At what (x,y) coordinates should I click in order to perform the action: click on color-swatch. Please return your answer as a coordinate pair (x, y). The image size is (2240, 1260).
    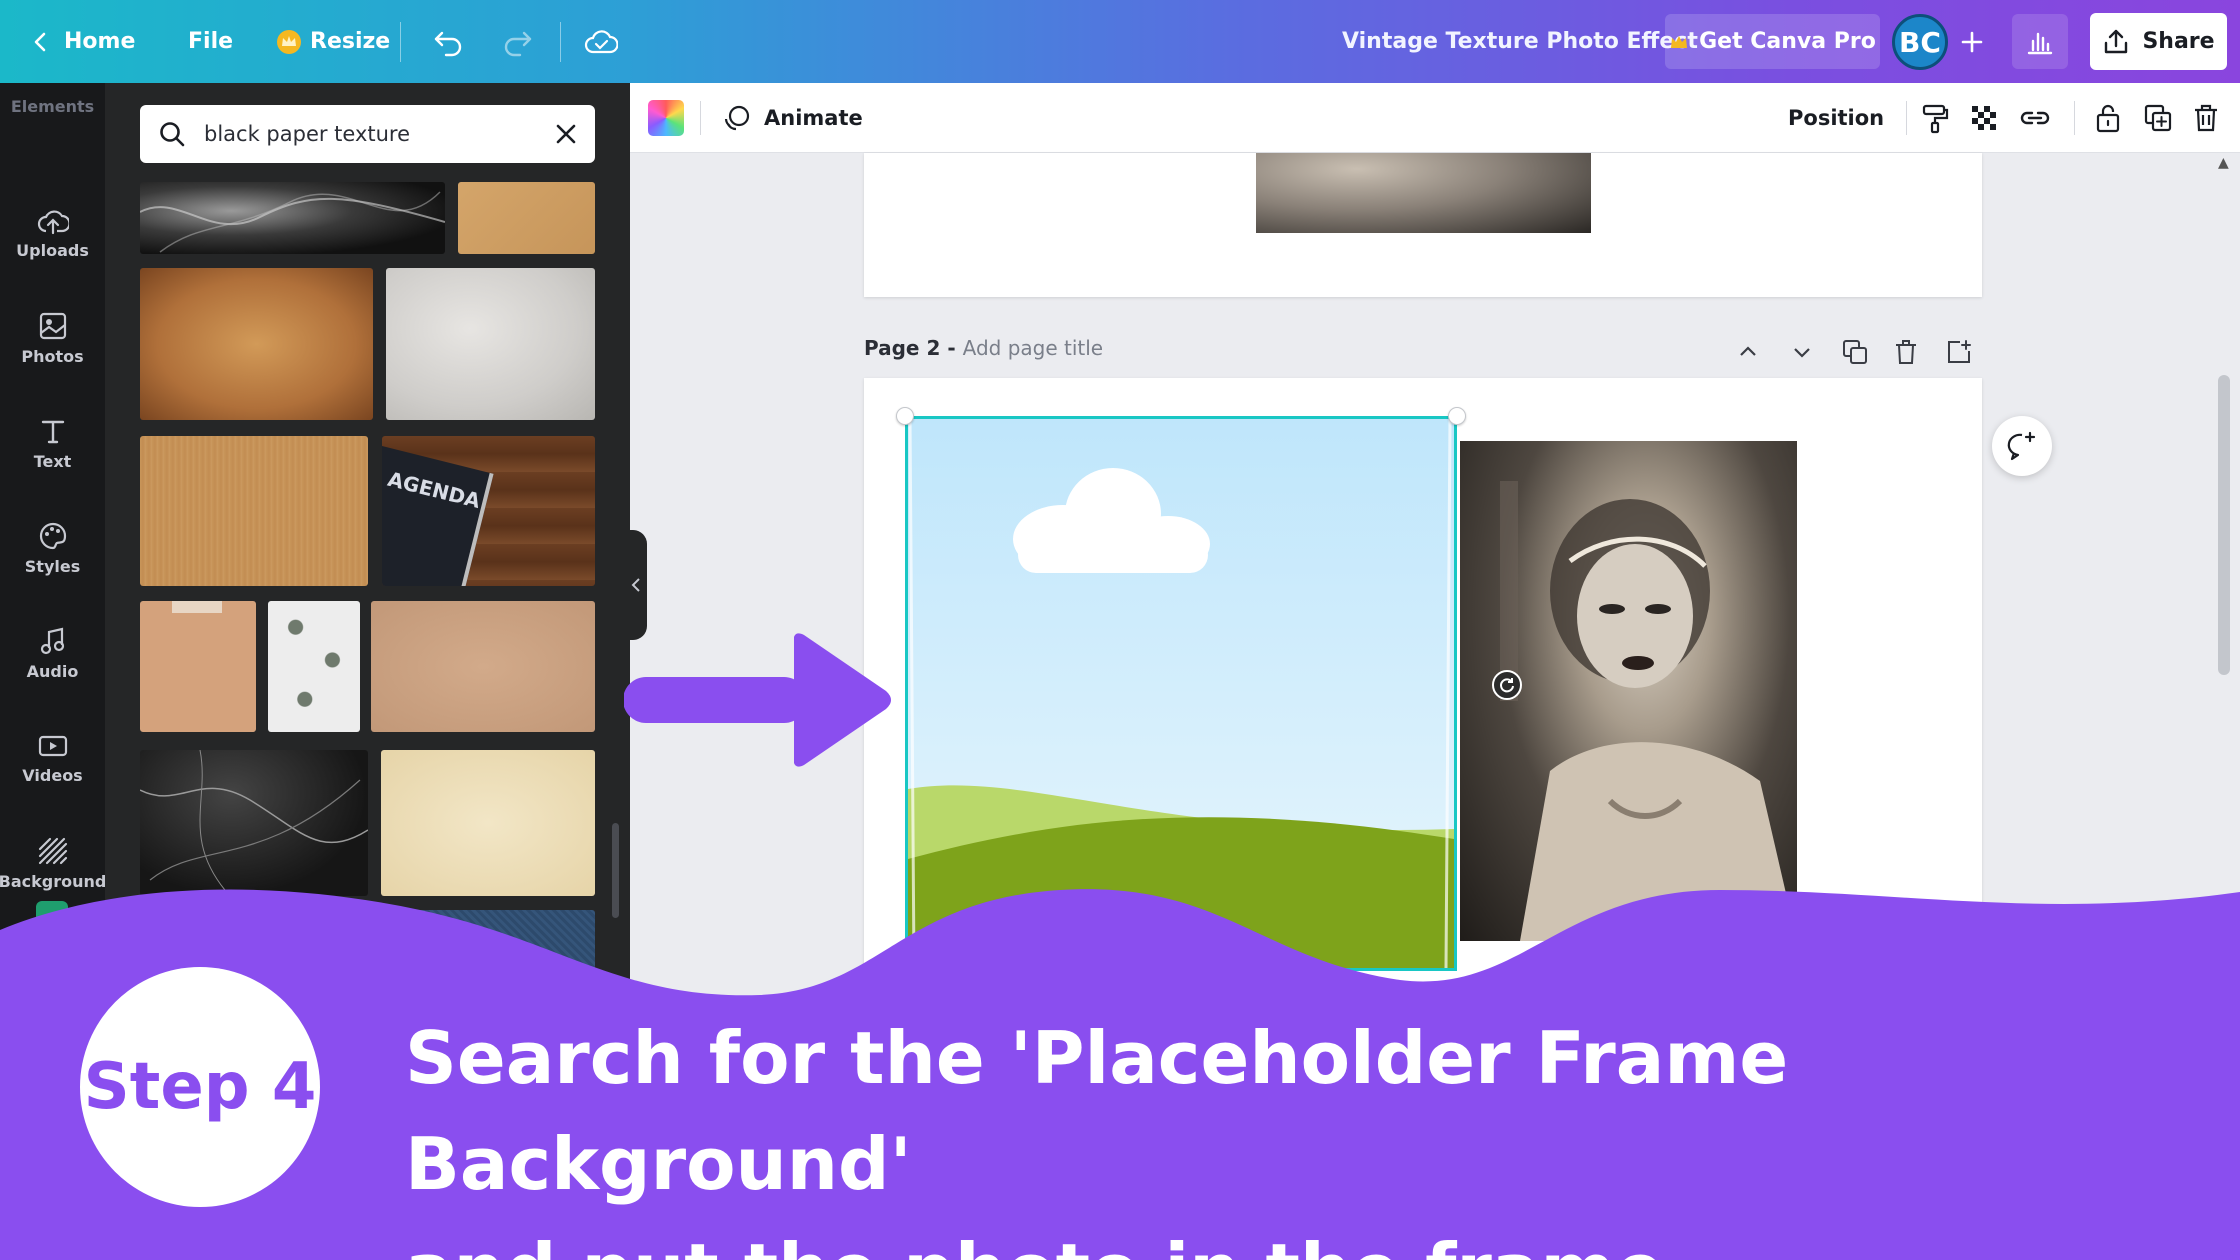
    Looking at the image, I should click on (666, 118).